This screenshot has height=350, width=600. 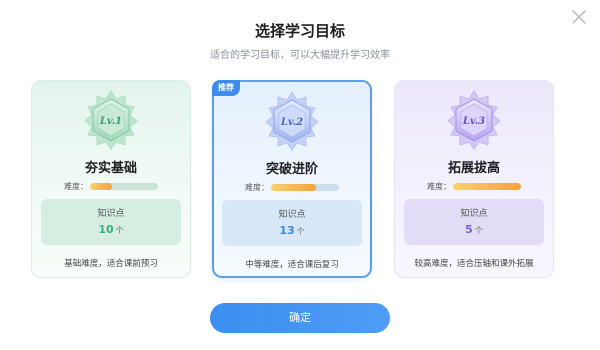 I want to click on level-badge-icon: Lv.2, so click(x=292, y=121).